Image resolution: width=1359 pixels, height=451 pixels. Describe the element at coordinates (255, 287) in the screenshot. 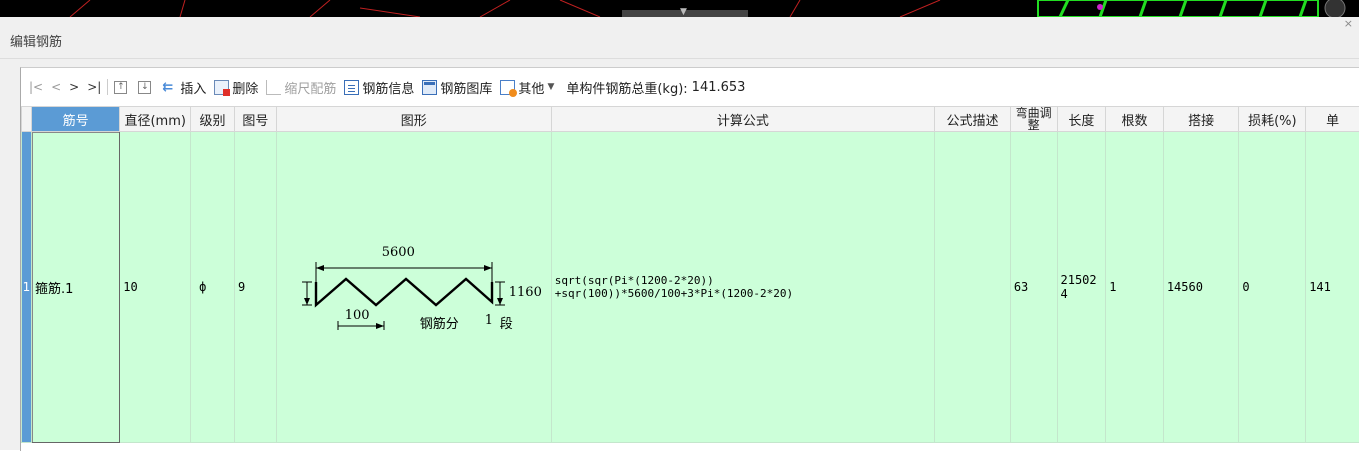

I see `cell-figure-no: 9` at that location.